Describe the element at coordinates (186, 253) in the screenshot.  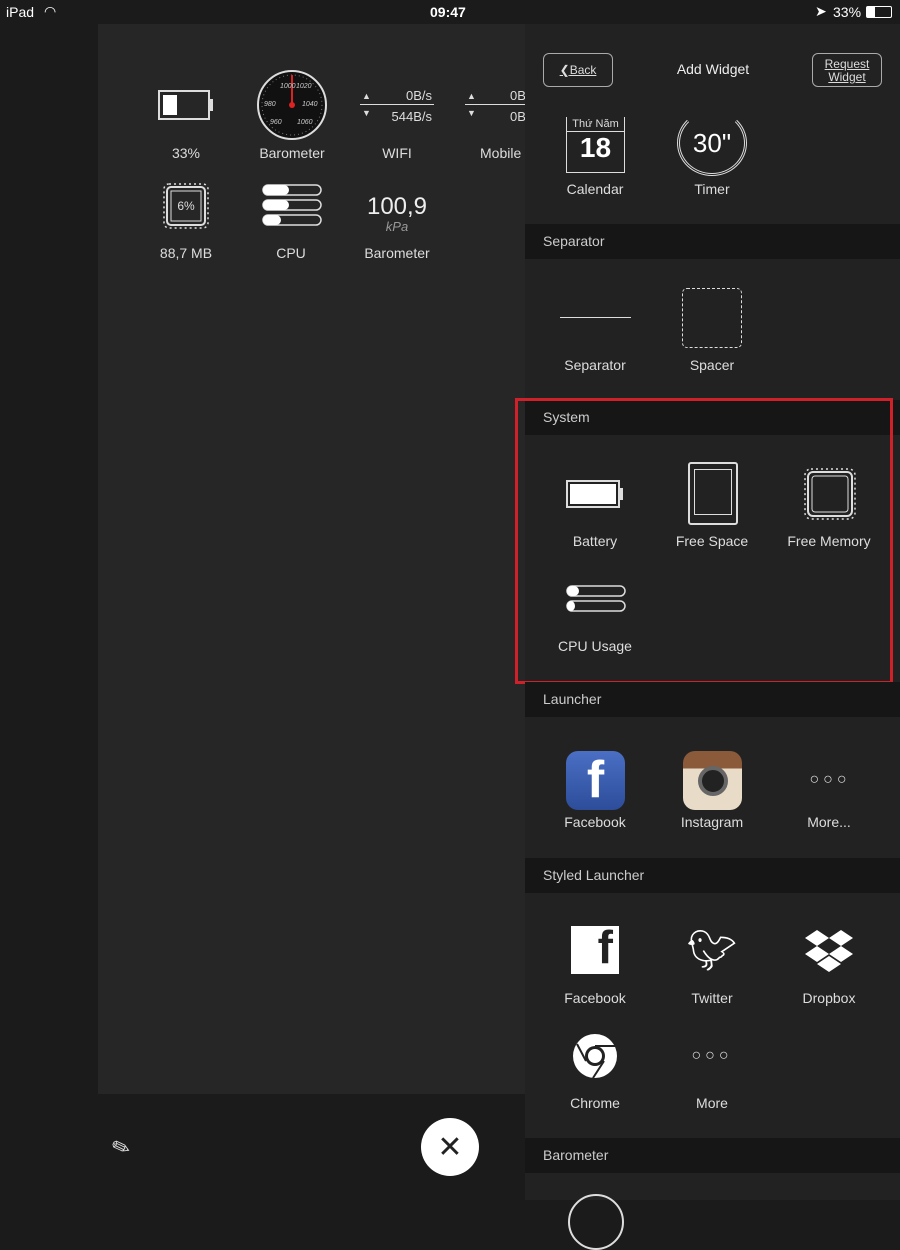
I see `memory-label: 88,7 MB` at that location.